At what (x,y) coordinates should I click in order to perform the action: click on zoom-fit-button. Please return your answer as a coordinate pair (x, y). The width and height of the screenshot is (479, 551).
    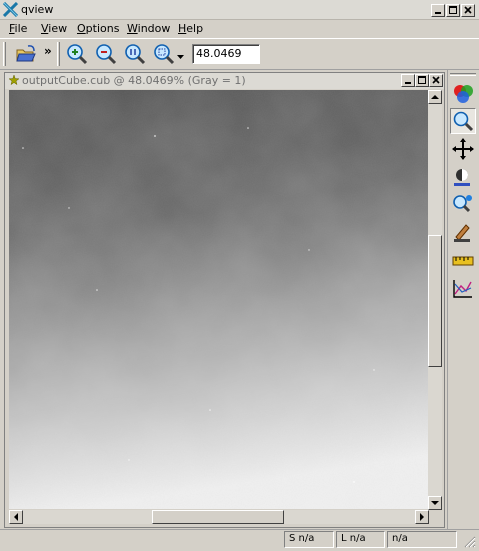
    Looking at the image, I should click on (164, 54).